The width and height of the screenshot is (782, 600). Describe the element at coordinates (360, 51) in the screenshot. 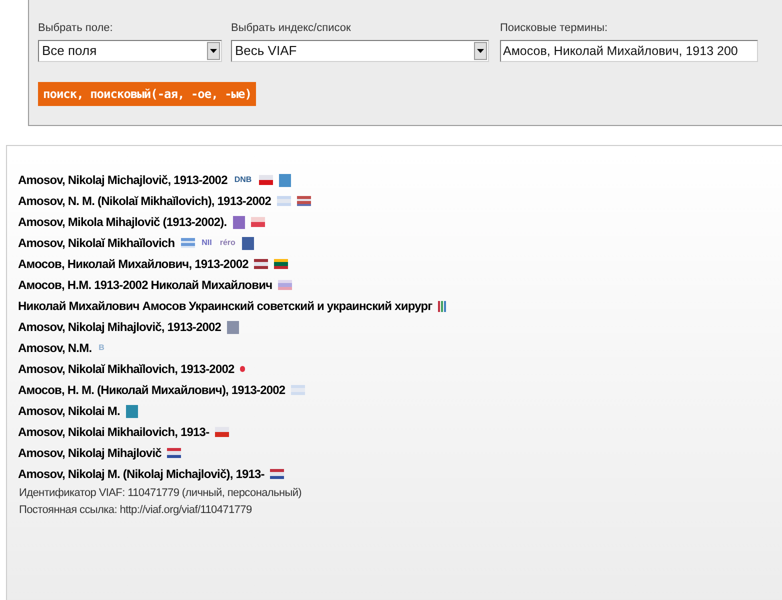

I see `dropdown-select: Весь VIAF` at that location.